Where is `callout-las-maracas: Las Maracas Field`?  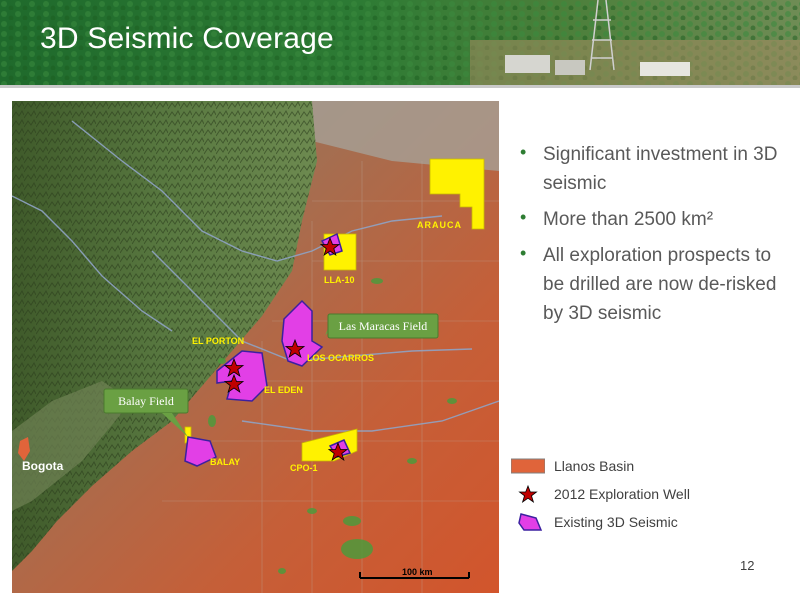
callout-las-maracas: Las Maracas Field is located at coordinates (382, 326).